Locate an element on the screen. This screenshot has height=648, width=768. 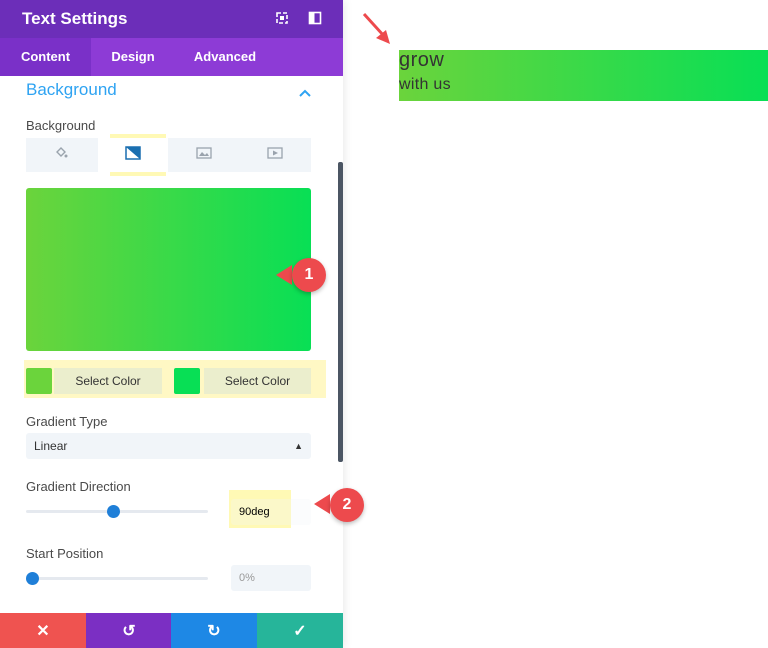
bg-tab-color is located at coordinates (61, 155).